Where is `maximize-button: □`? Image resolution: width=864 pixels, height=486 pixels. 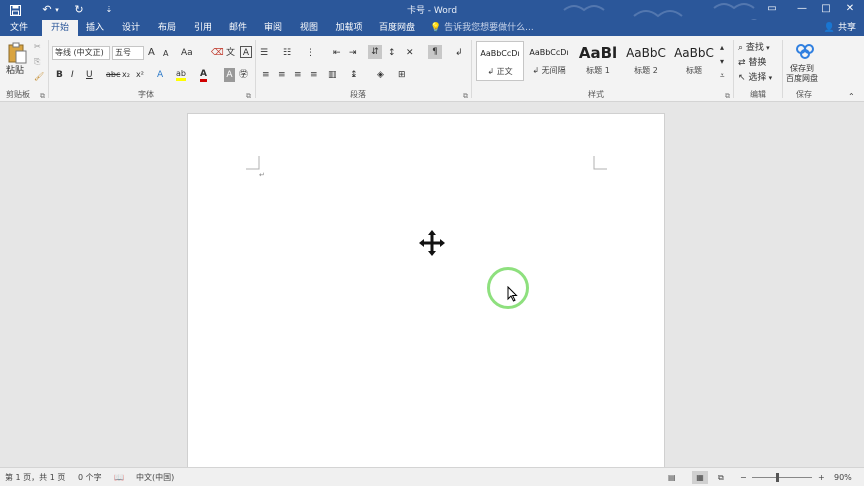 maximize-button: □ is located at coordinates (826, 9).